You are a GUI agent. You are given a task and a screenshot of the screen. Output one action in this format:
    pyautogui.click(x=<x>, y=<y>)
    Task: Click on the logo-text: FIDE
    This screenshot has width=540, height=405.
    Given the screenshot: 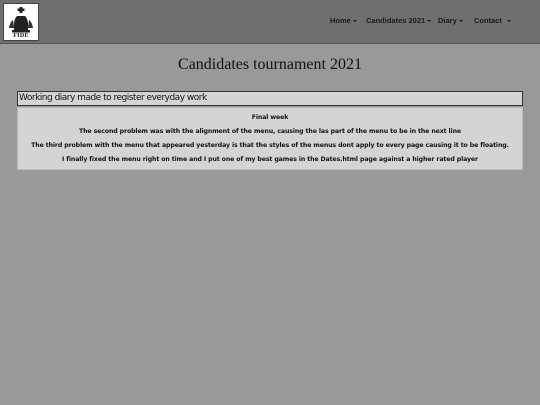 What is the action you would take?
    pyautogui.click(x=21, y=36)
    